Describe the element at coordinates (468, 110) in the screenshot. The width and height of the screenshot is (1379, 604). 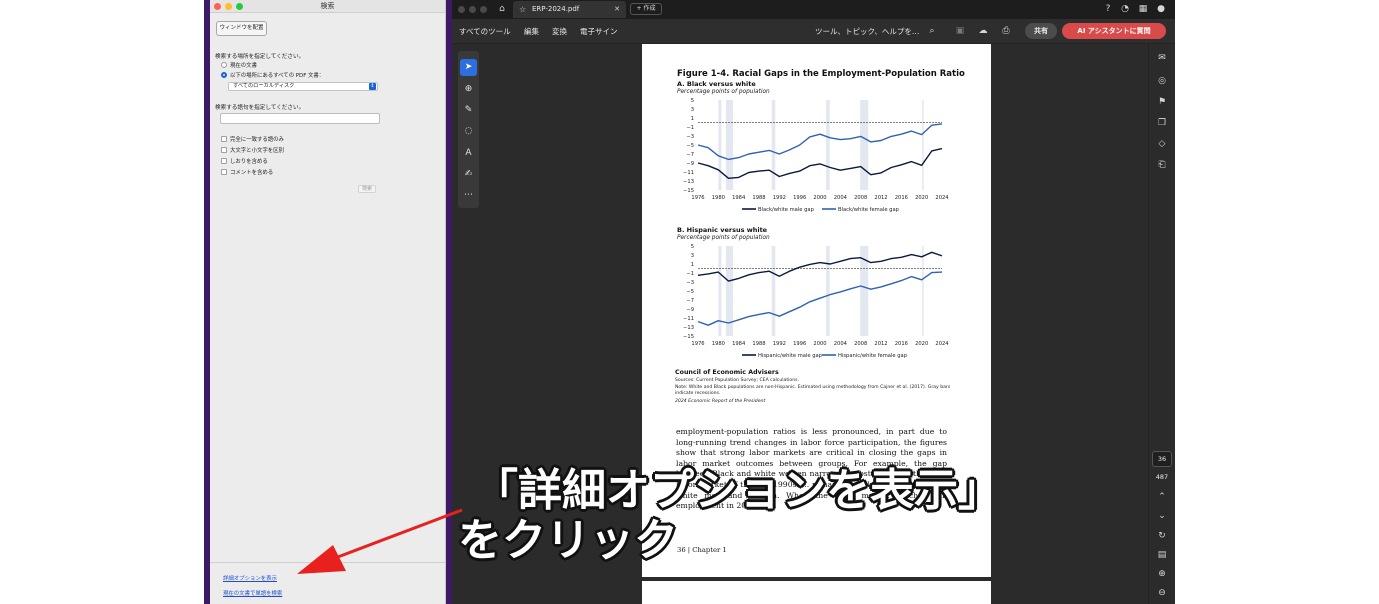
I see `highlight-pen-icon: ✎` at that location.